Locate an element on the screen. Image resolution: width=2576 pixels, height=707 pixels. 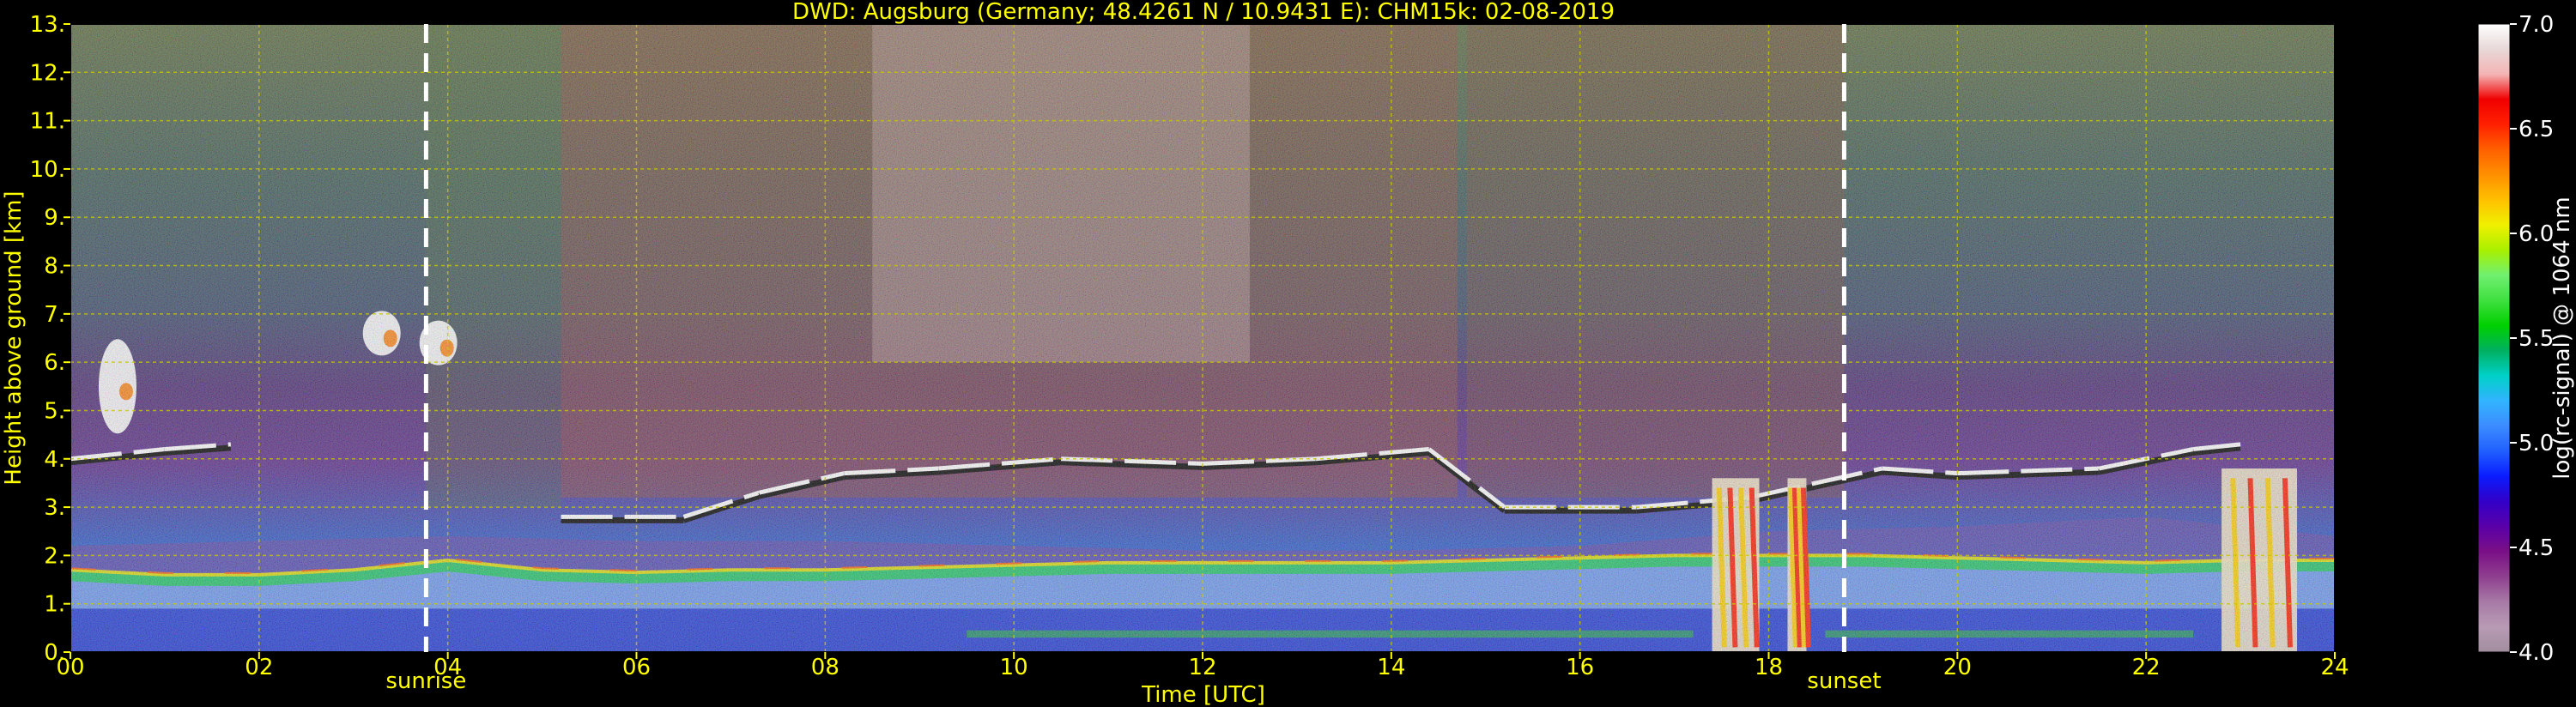
y-tick-label: 0. is located at coordinates (54, 653).